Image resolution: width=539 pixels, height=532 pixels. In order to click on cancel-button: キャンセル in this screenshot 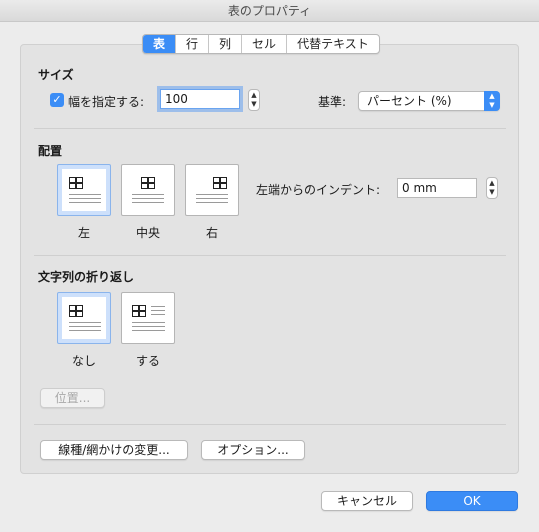, I will do `click(367, 501)`.